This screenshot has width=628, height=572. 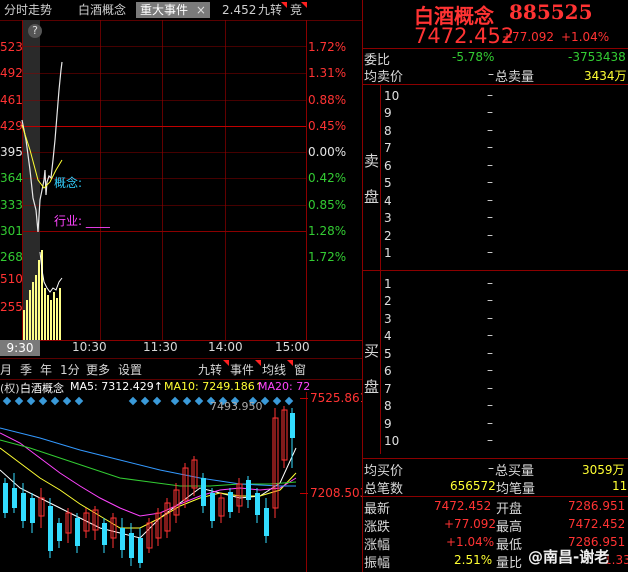 What do you see at coordinates (377, 509) in the screenshot?
I see `latest-label: 最新` at bounding box center [377, 509].